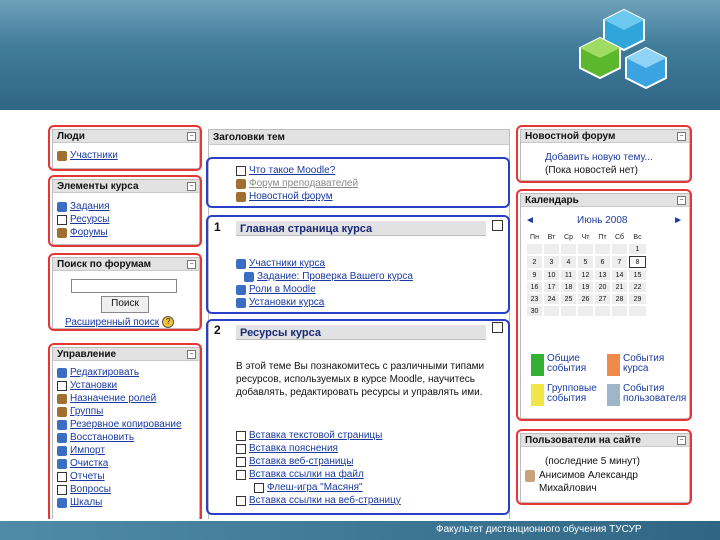  I want to click on red-highlight-people, so click(125, 148).